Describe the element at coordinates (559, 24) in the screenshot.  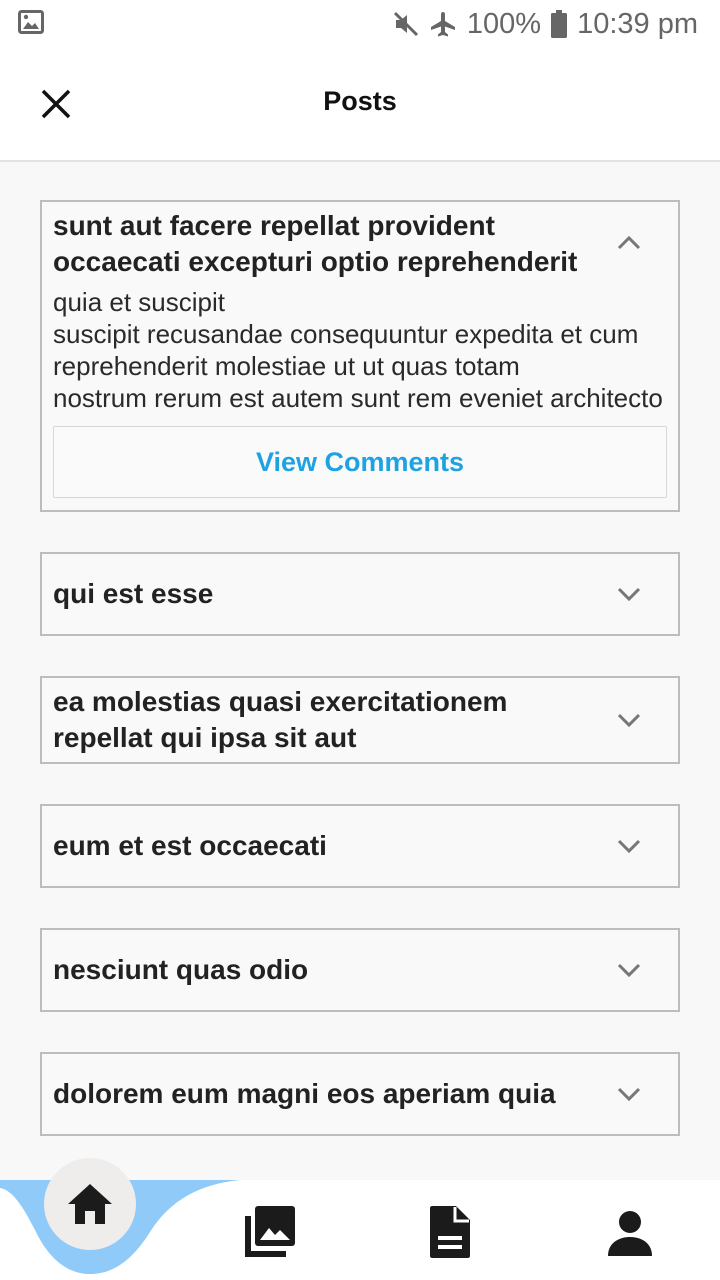
I see `battery-icon` at that location.